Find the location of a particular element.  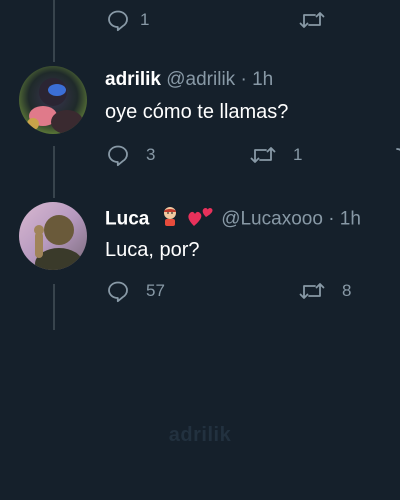

reply-button: 1 is located at coordinates (127, 20).